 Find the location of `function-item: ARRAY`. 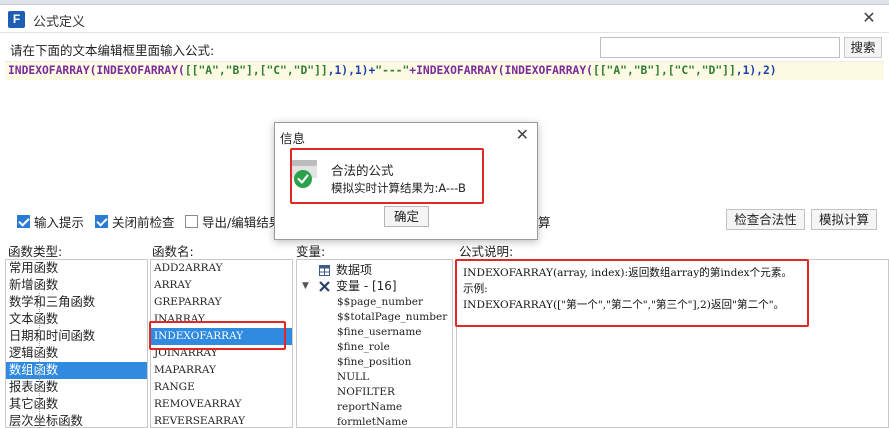

function-item: ARRAY is located at coordinates (221, 285).